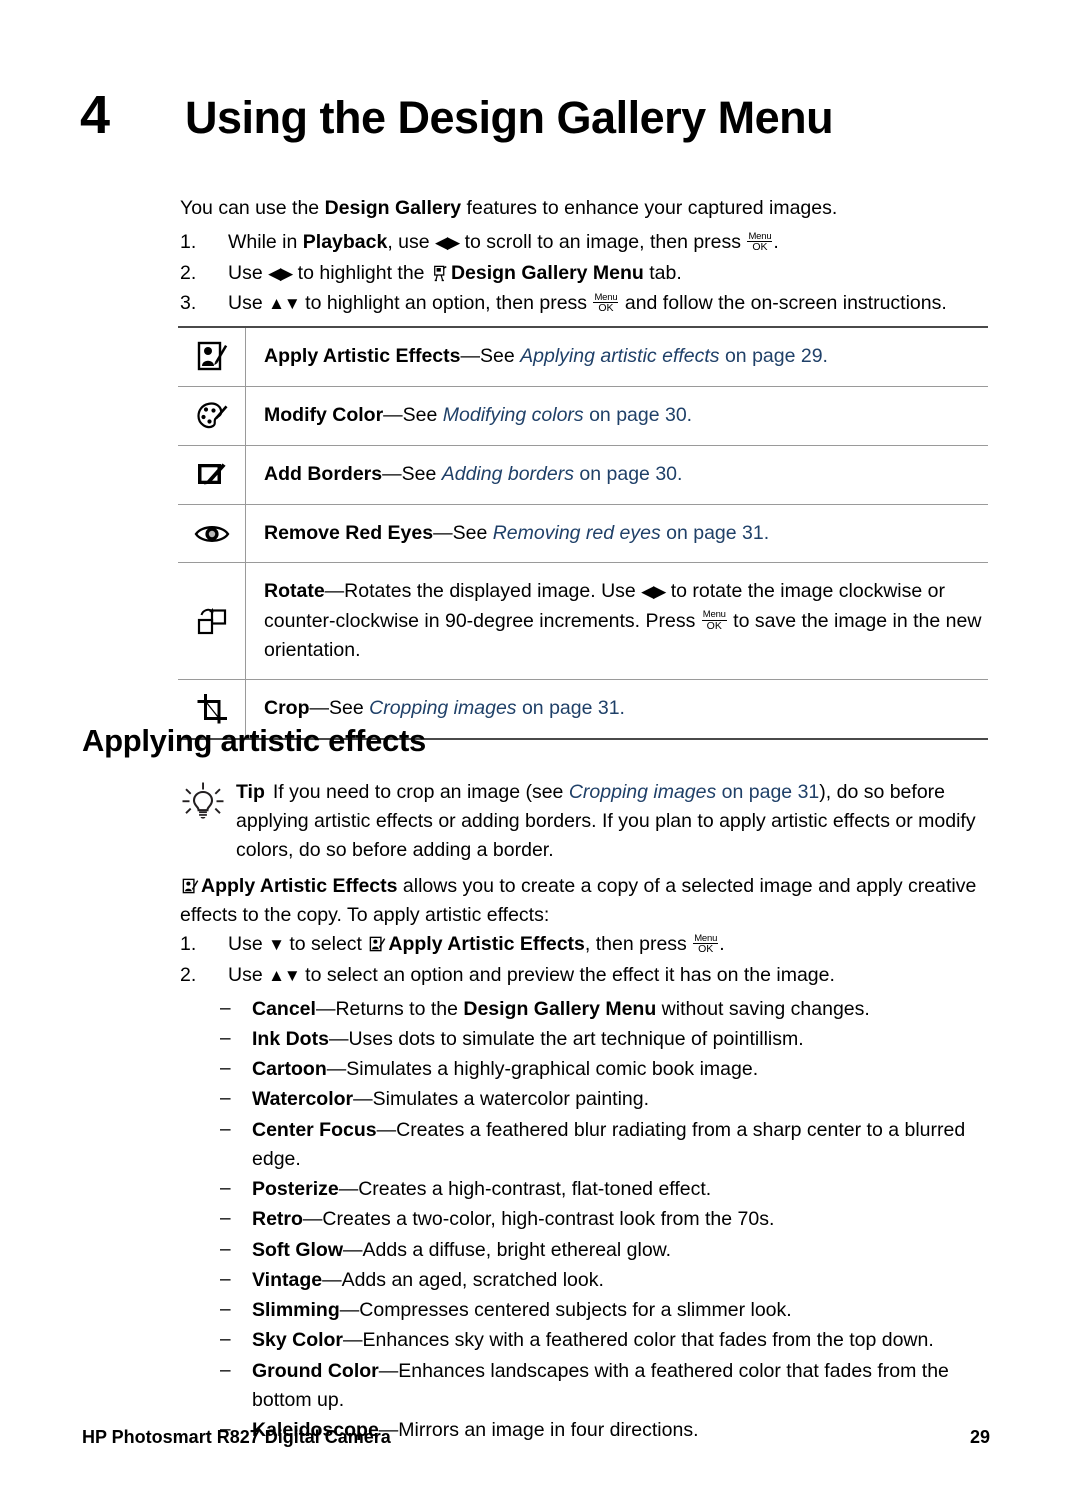 The width and height of the screenshot is (1080, 1495). What do you see at coordinates (619, 356) in the screenshot?
I see `cross-reference-link: Applying artistic effects` at bounding box center [619, 356].